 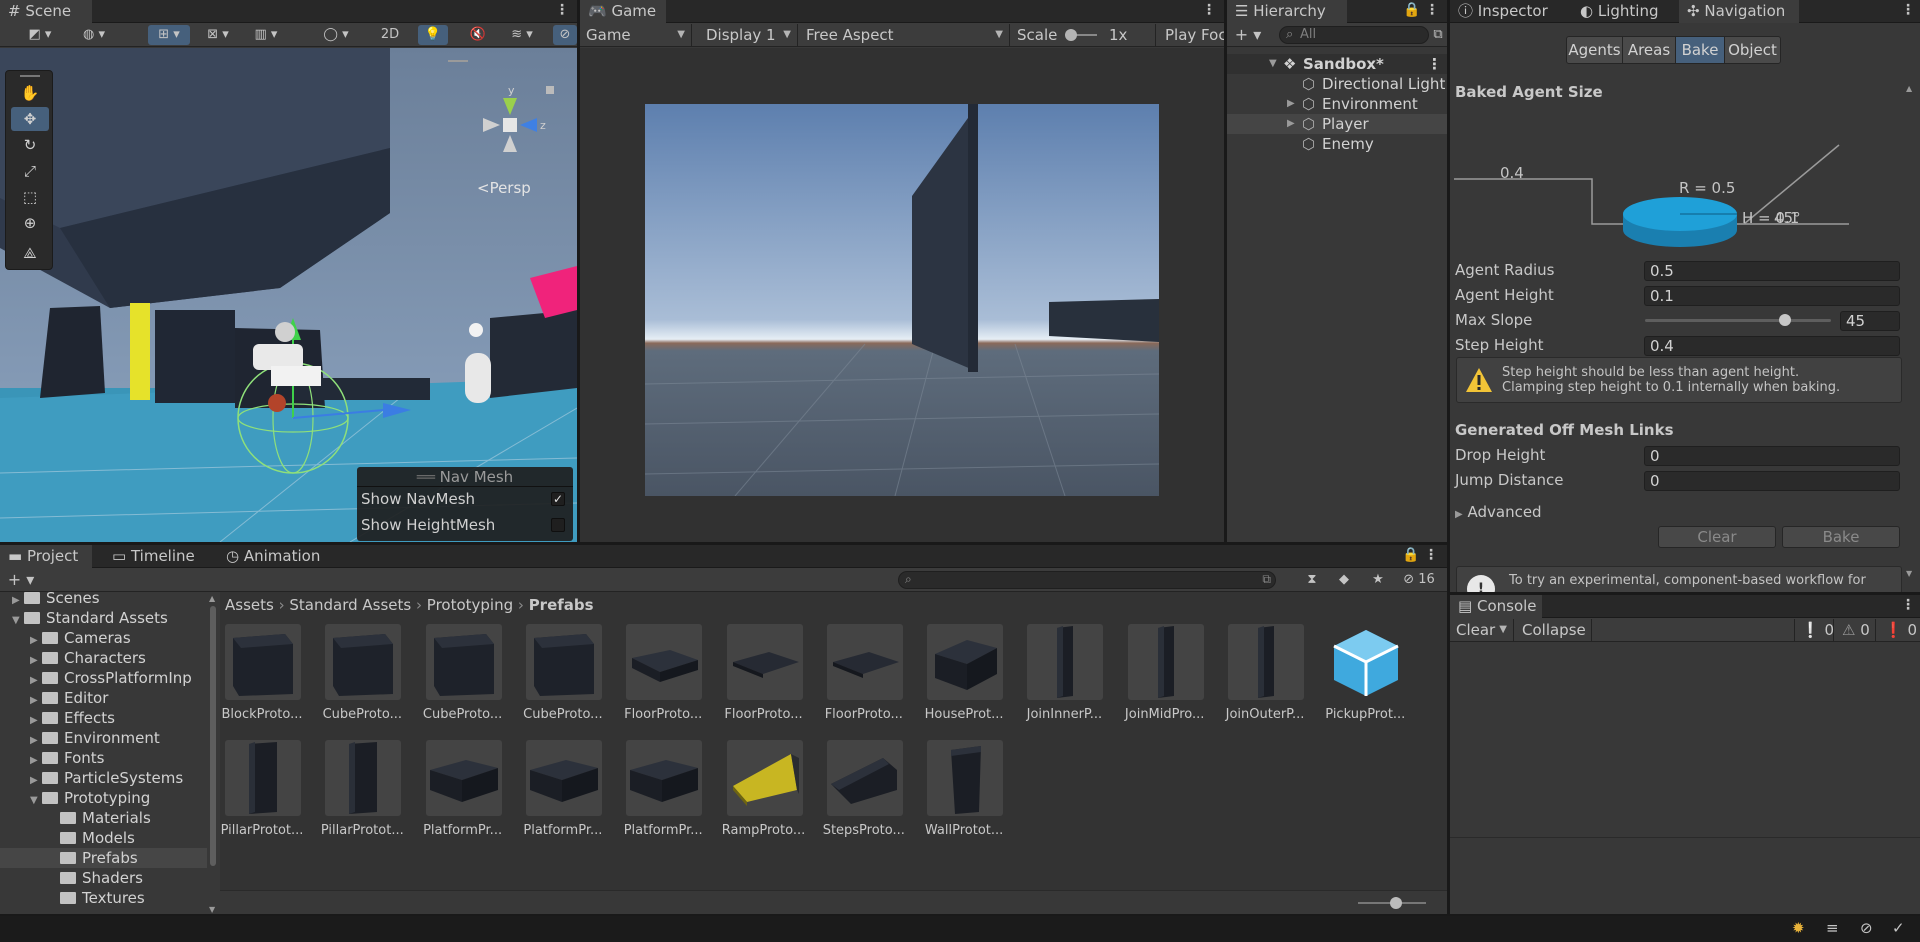 What do you see at coordinates (103, 638) in the screenshot?
I see `folder-tree-item: ▶ Cameras` at bounding box center [103, 638].